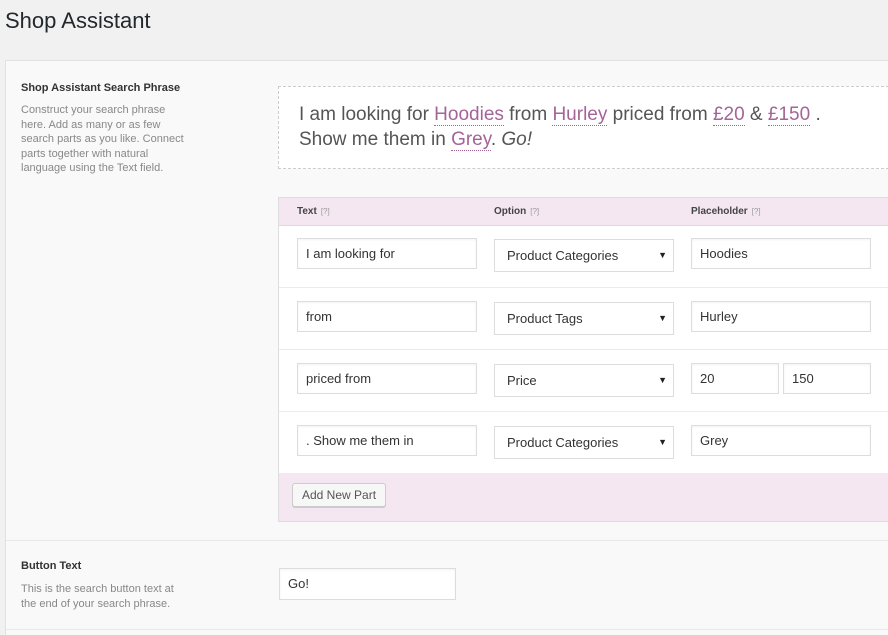 The height and width of the screenshot is (635, 888). Describe the element at coordinates (660, 114) in the screenshot. I see `preview-text: priced from` at that location.